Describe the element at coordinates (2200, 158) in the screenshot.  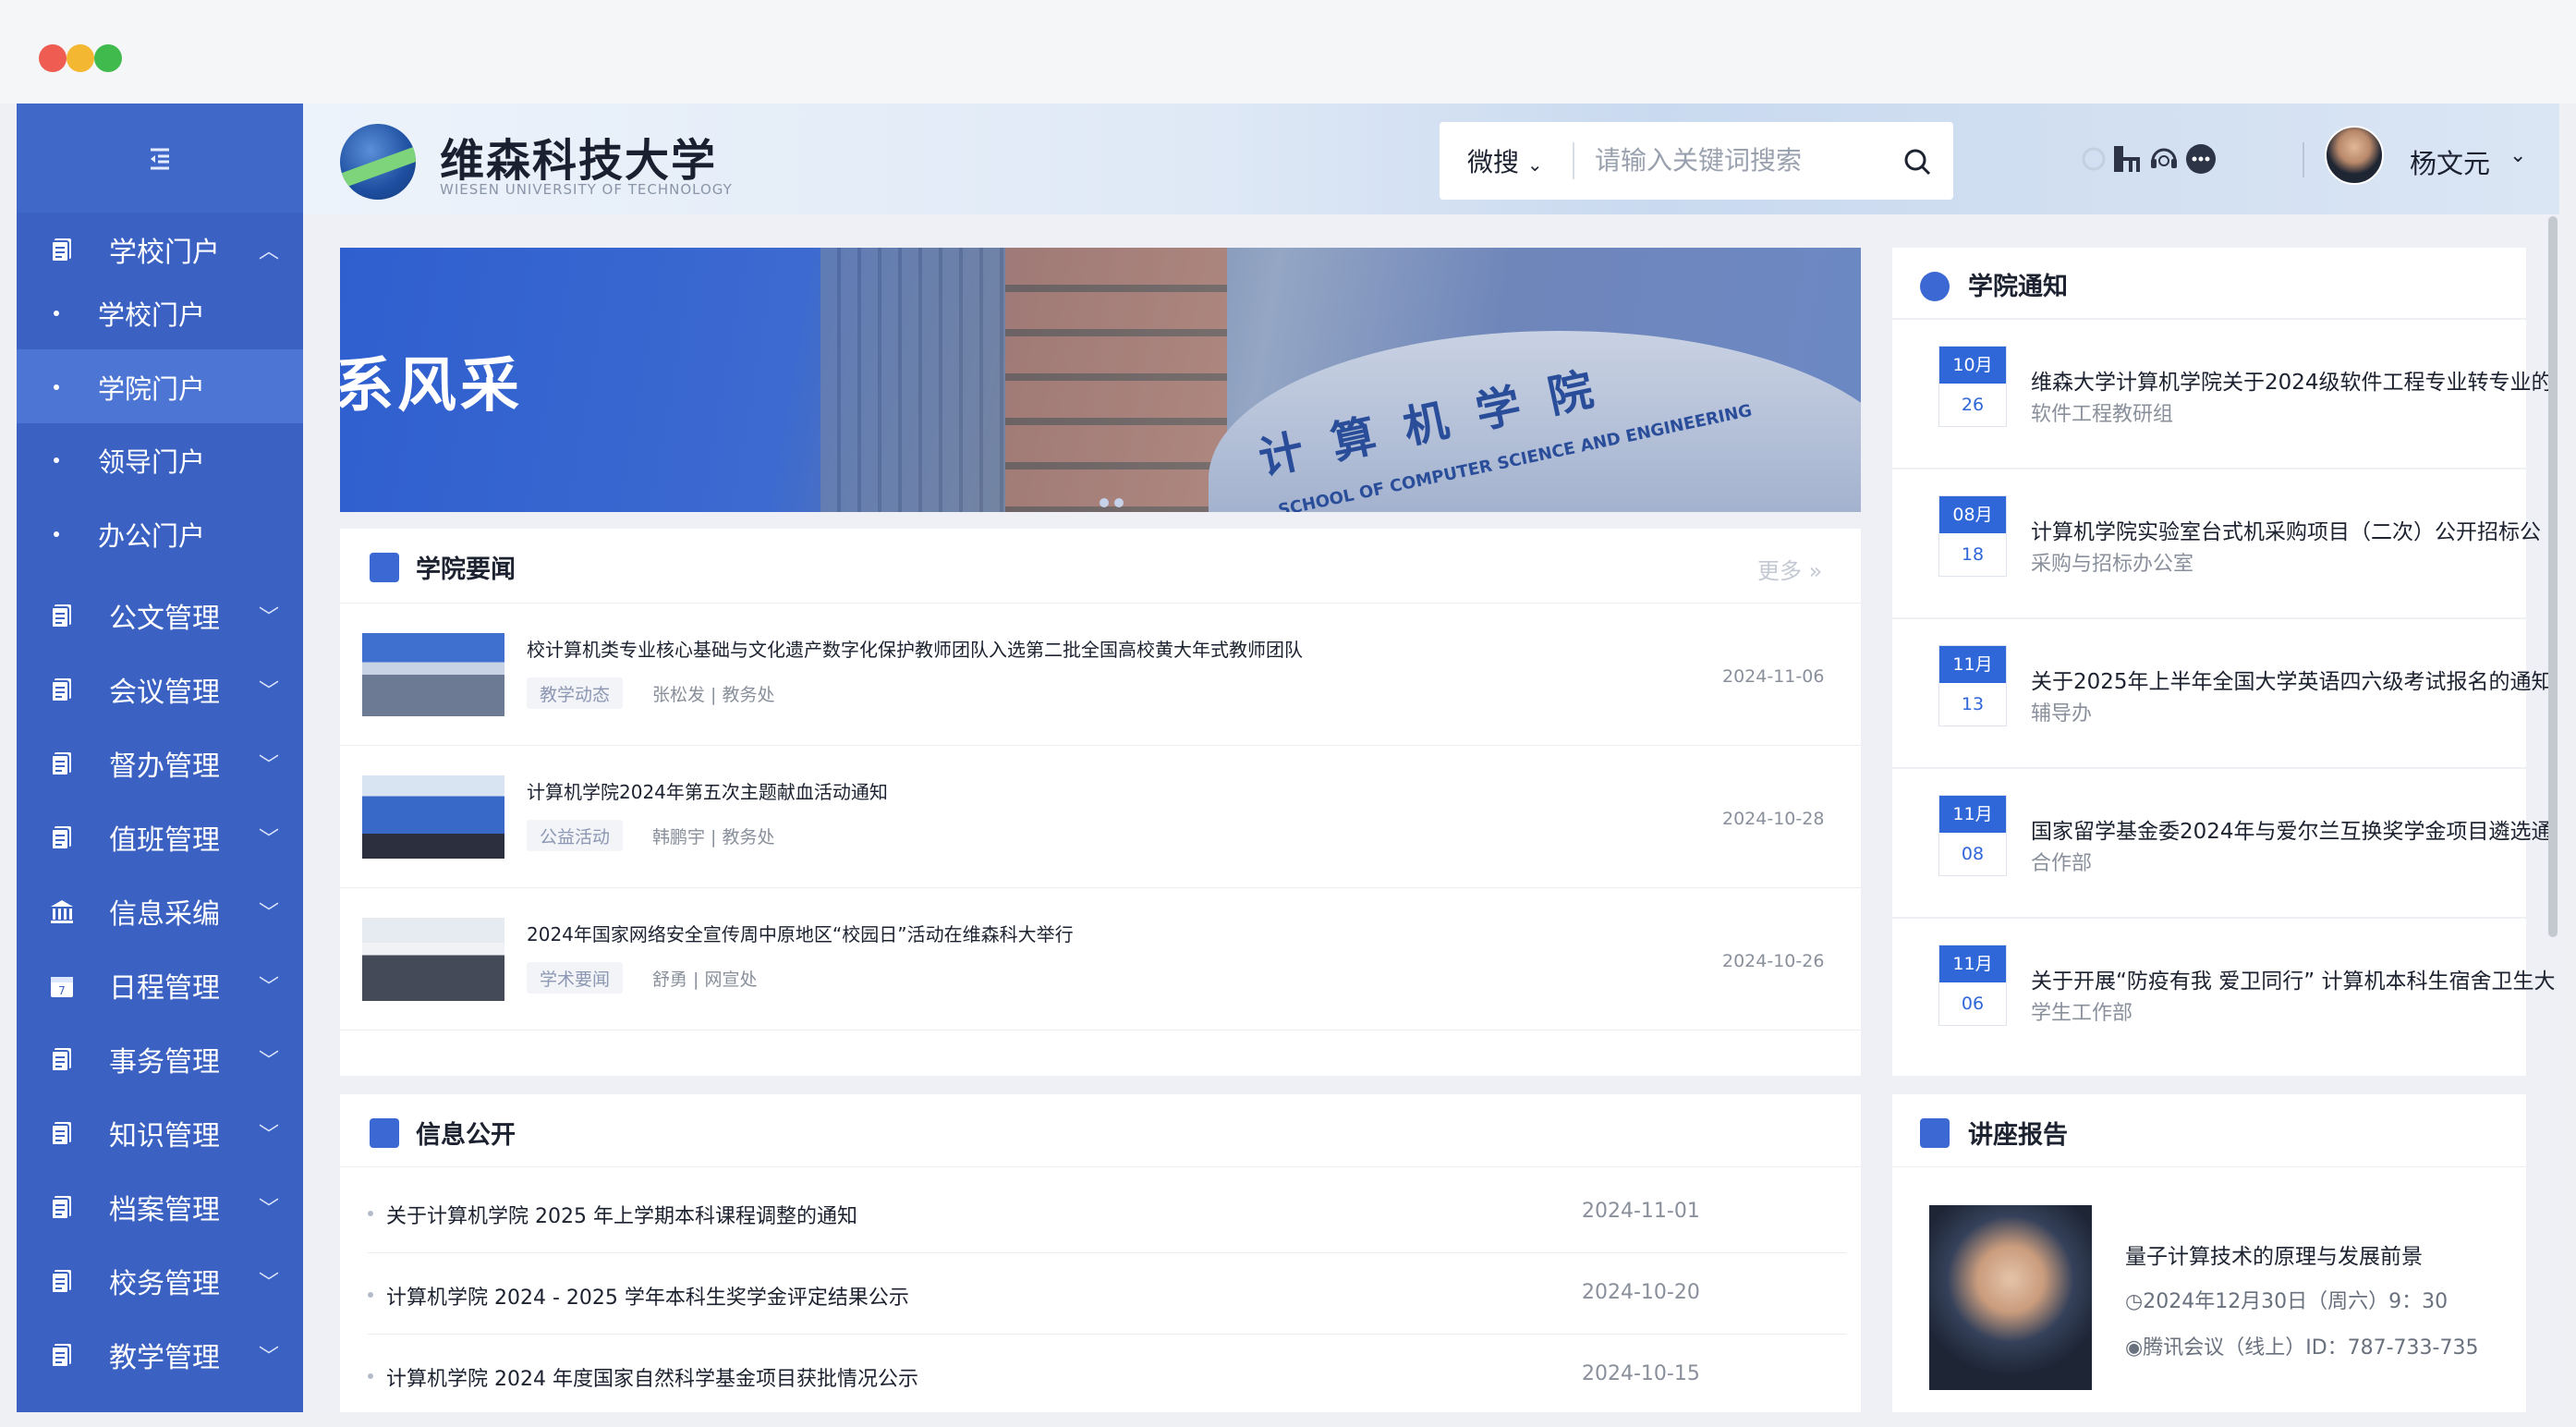
I see `more-icon` at that location.